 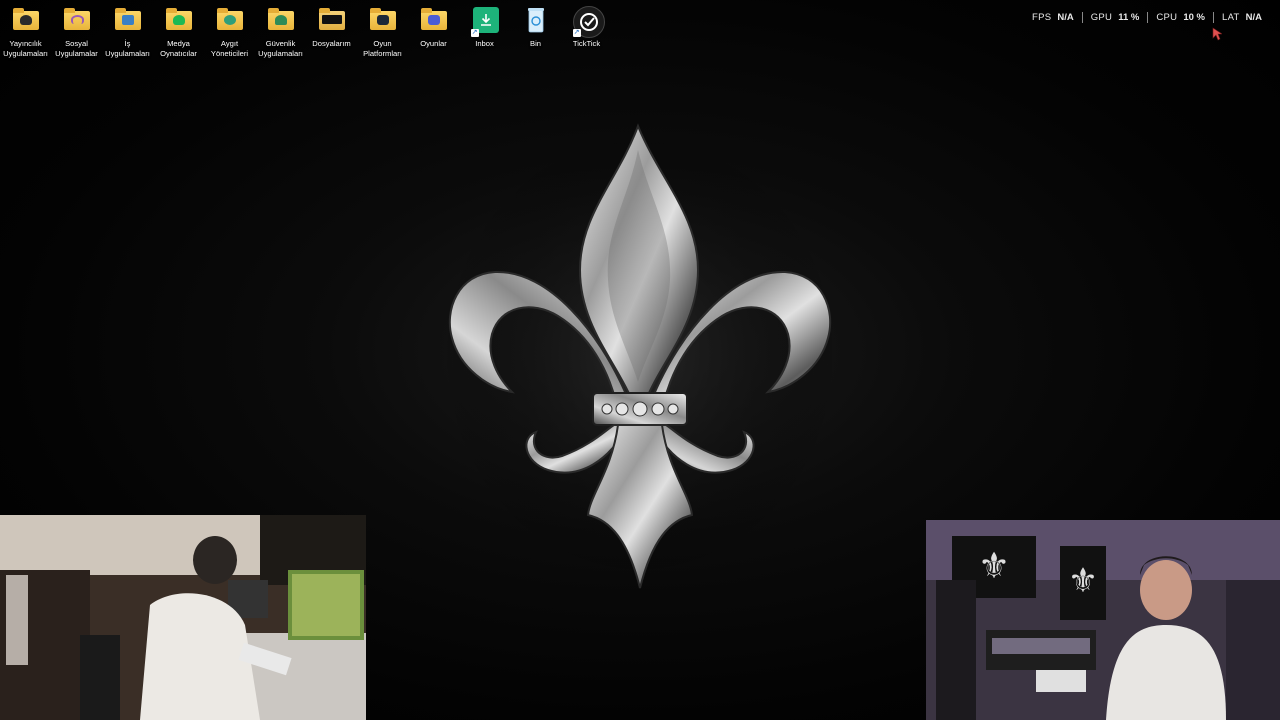 I want to click on cpu-stat: CPU 10 %, so click(x=1180, y=17).